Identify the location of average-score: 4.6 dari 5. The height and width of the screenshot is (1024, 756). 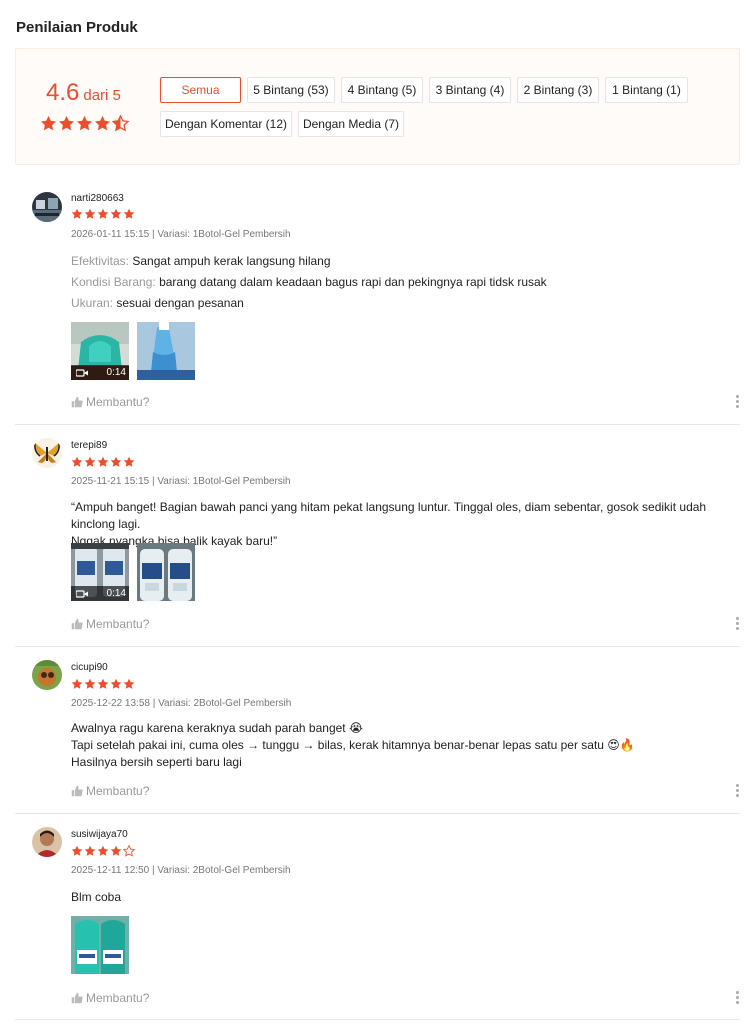
(83, 93).